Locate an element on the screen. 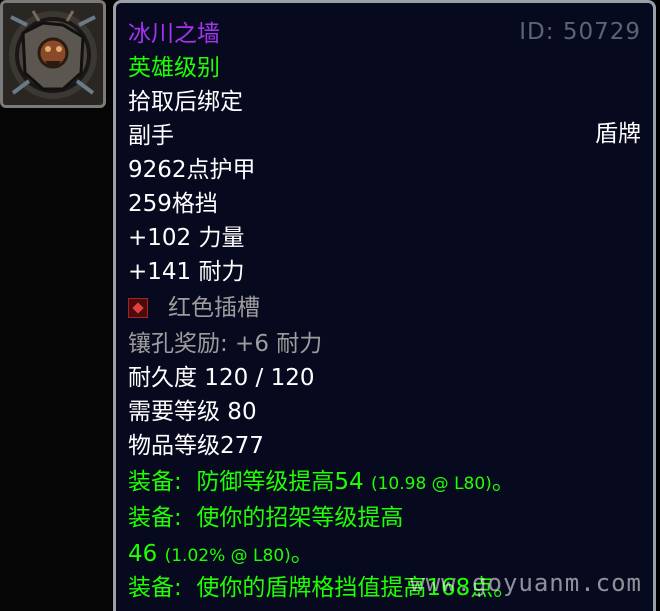 The height and width of the screenshot is (611, 660). red-socket-icon is located at coordinates (138, 308).